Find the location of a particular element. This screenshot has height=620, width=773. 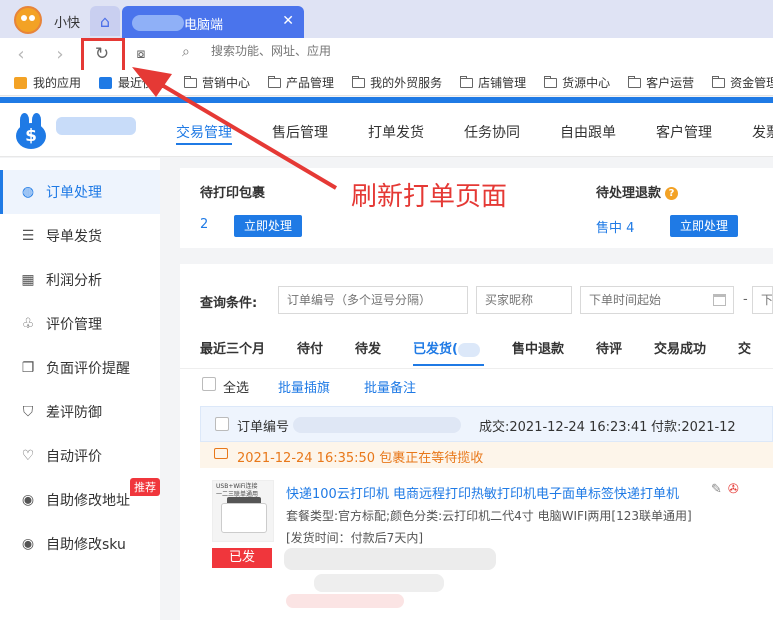

process-refund-button: 立即处理 is located at coordinates (704, 226).